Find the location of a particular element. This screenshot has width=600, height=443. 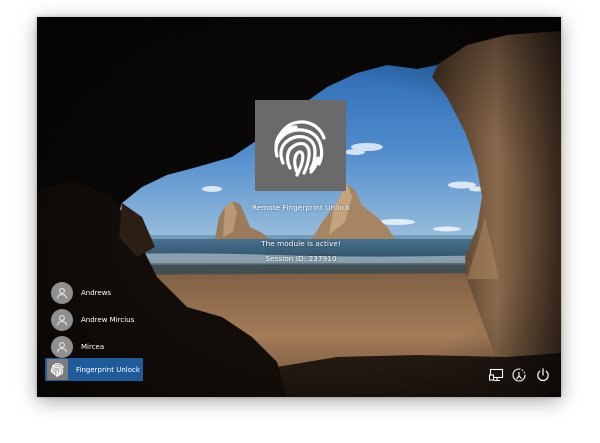

user-tile-mircea: Mircea is located at coordinates (98, 346).